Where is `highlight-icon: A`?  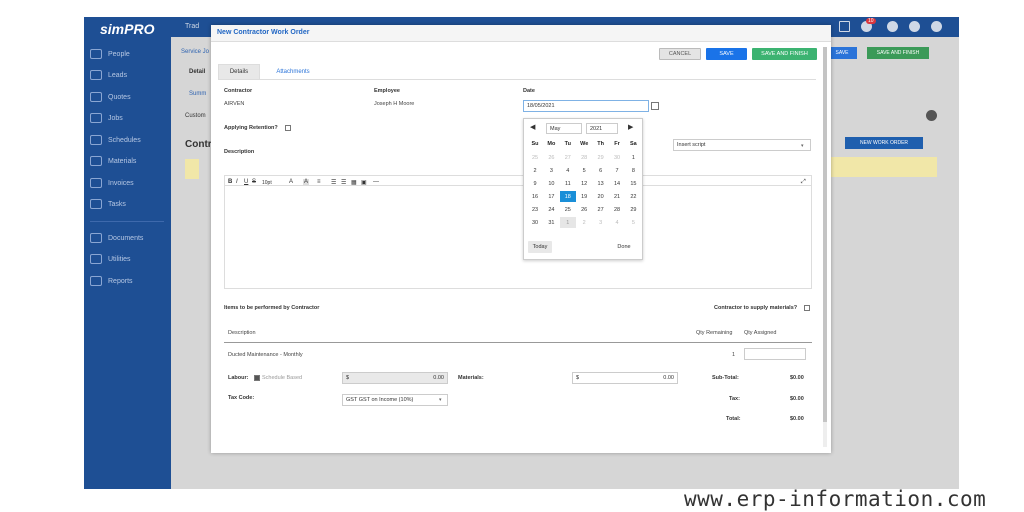
highlight-icon: A is located at coordinates (306, 182).